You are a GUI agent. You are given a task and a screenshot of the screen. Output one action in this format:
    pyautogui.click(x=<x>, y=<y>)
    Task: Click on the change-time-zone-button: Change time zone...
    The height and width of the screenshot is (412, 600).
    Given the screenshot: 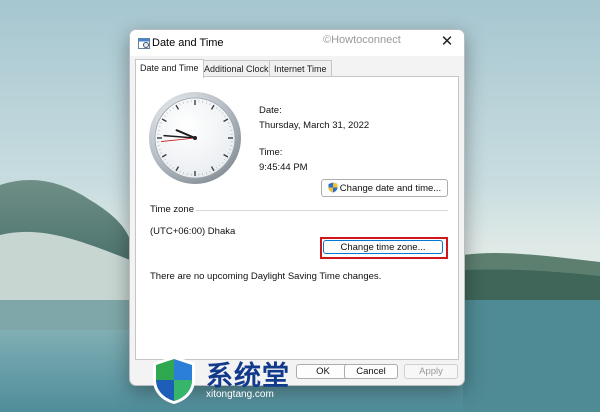 What is the action you would take?
    pyautogui.click(x=383, y=247)
    